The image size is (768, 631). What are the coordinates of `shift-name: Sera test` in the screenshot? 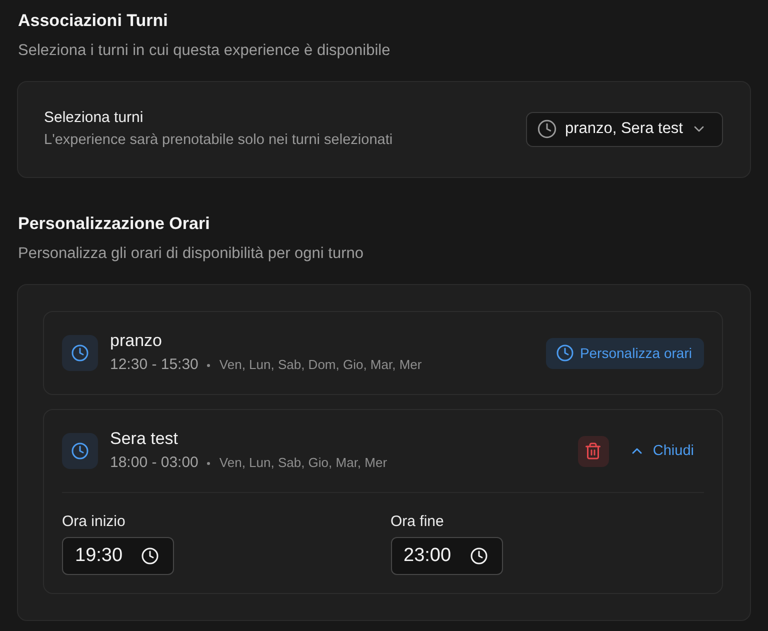 It's located at (144, 439).